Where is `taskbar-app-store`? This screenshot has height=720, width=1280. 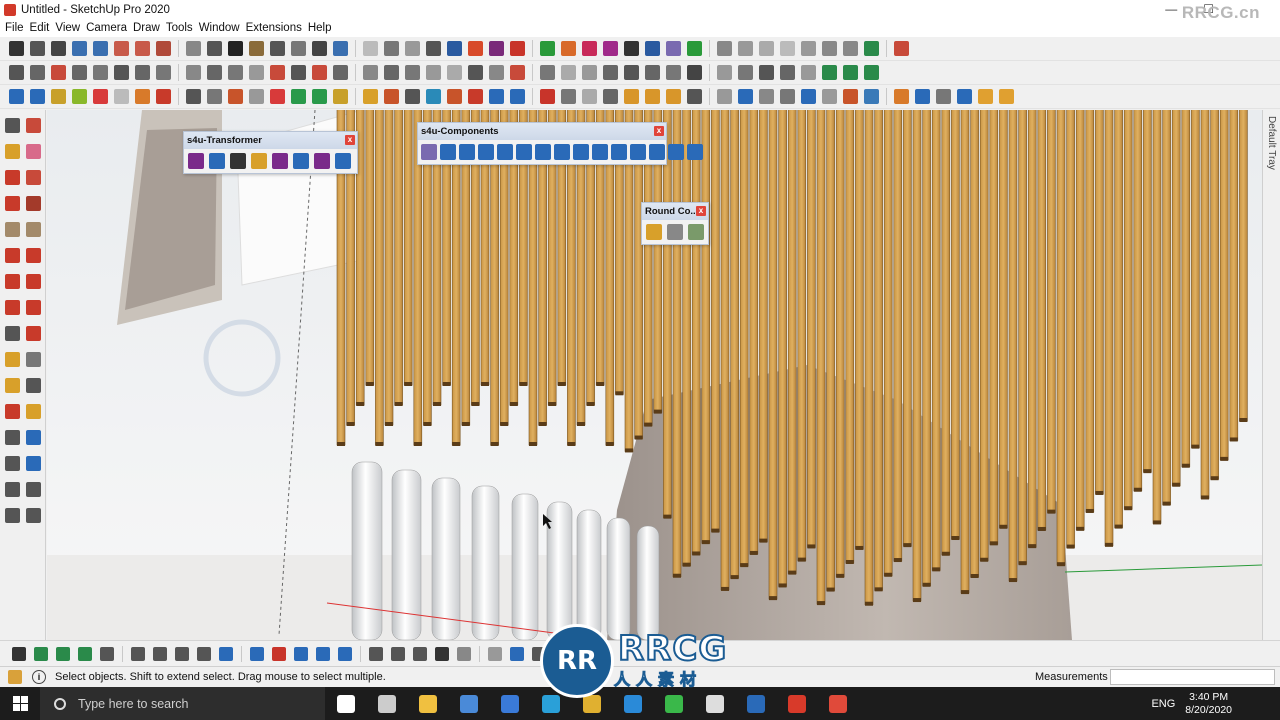 taskbar-app-store is located at coordinates (468, 703).